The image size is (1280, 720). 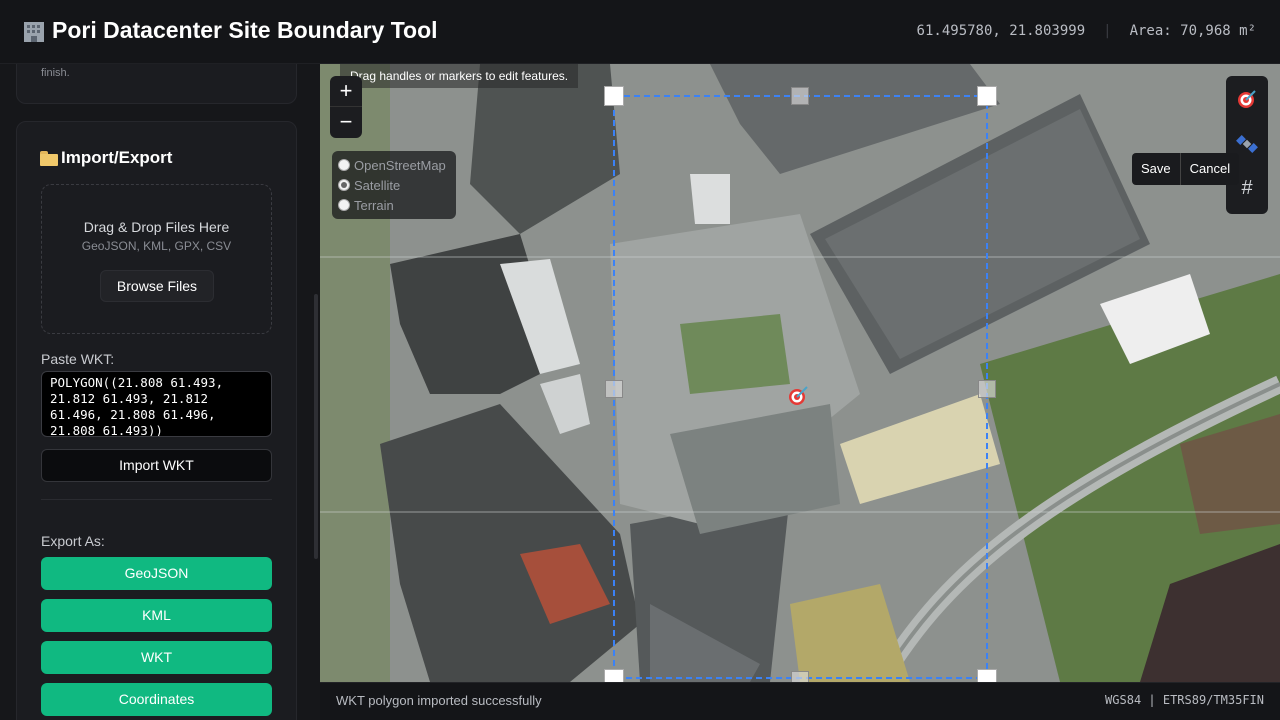 I want to click on previous-card-text: finish., so click(x=55, y=73).